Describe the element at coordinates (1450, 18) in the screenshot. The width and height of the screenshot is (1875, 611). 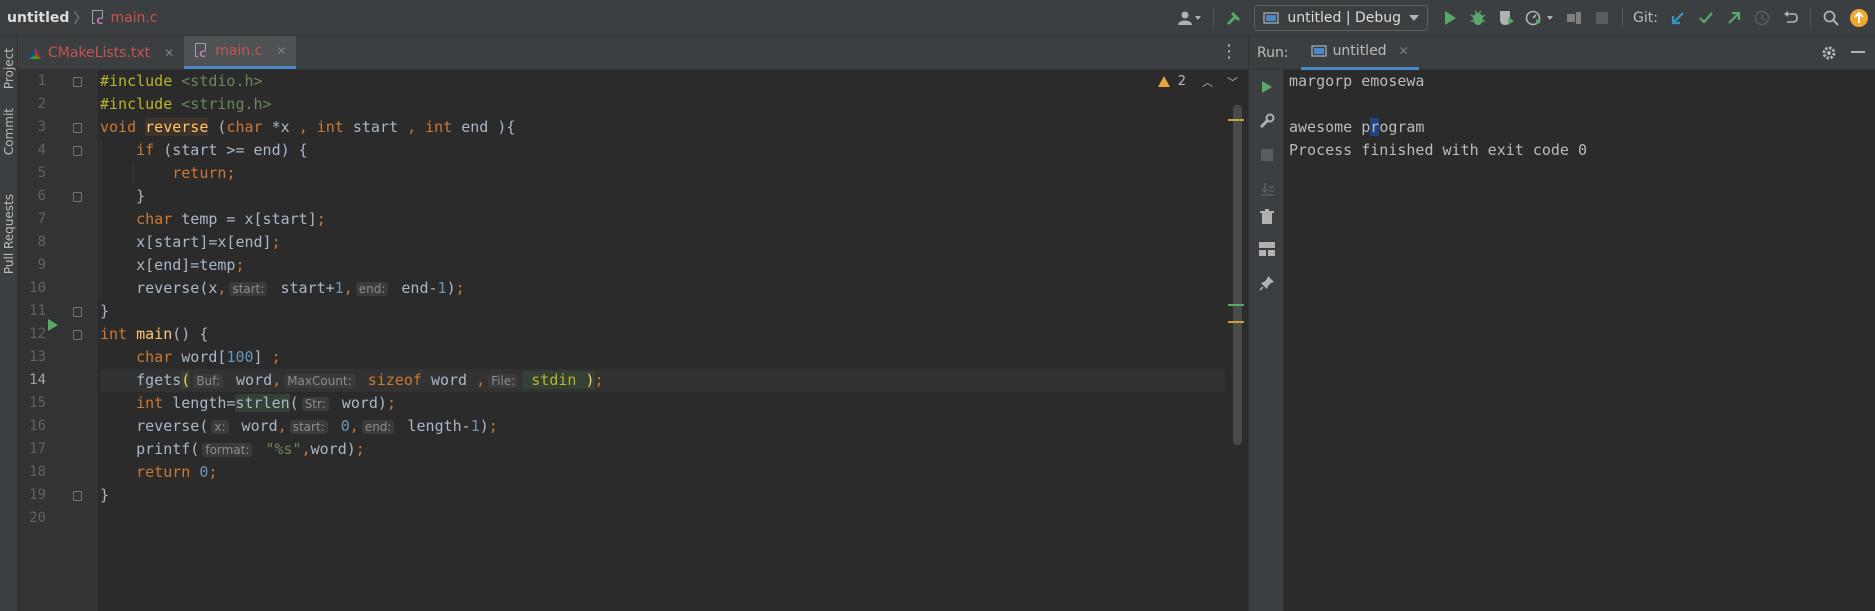
I see `run-icon` at that location.